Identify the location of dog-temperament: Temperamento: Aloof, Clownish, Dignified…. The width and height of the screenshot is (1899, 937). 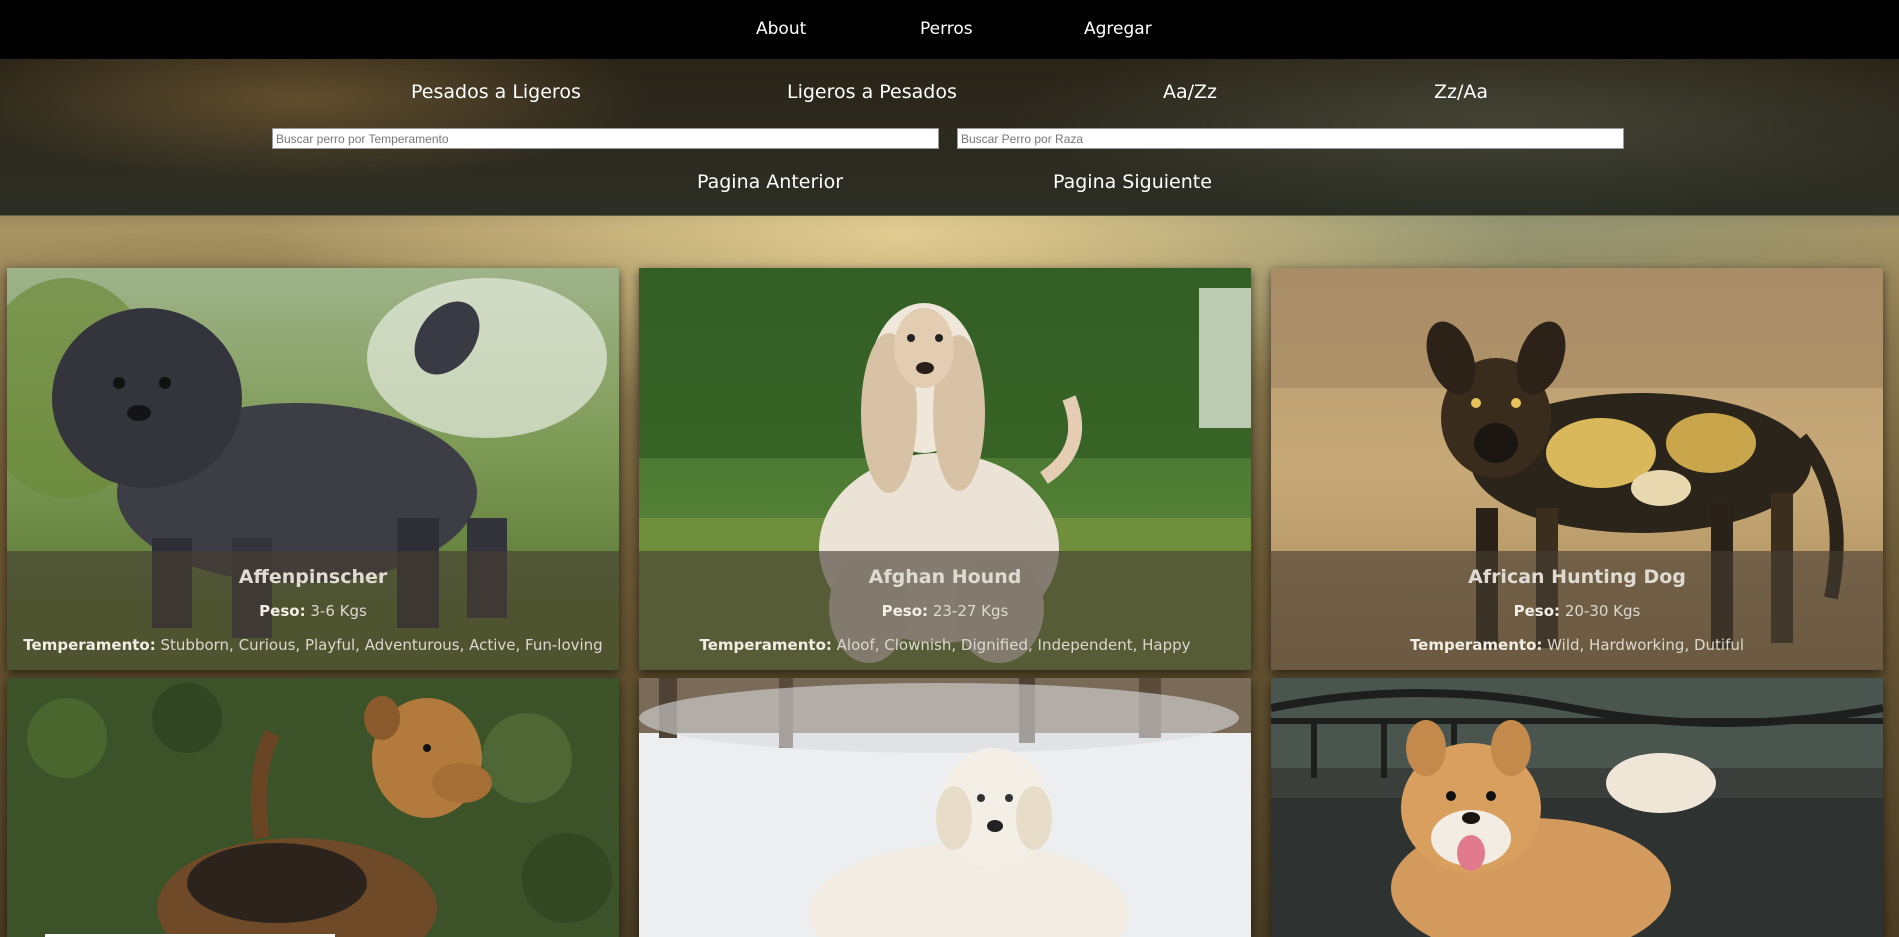
(945, 645).